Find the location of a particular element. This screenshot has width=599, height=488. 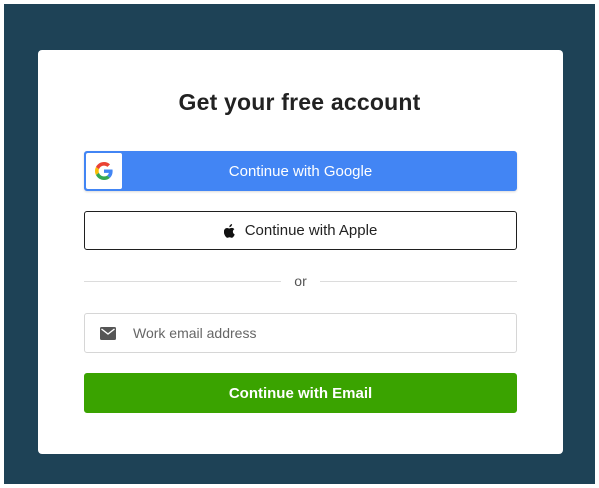

or-divider: or is located at coordinates (301, 281).